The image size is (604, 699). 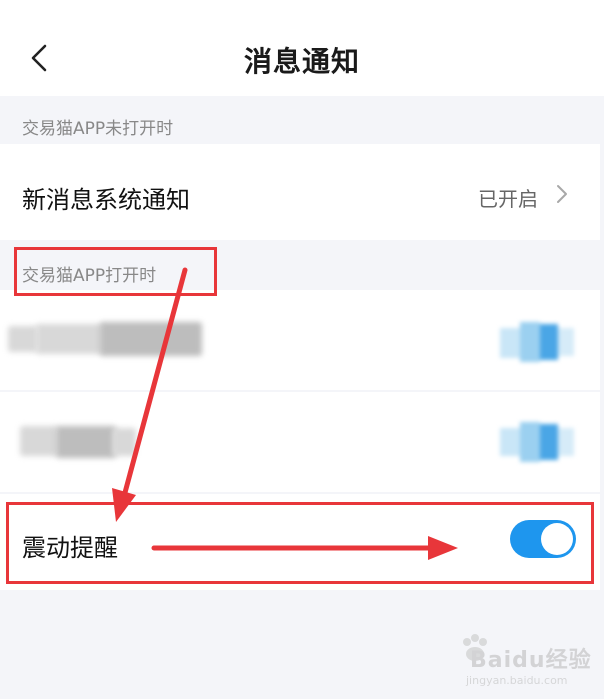 What do you see at coordinates (300, 192) in the screenshot?
I see `new-message-notification-row: 新消息系统通知 已开启` at bounding box center [300, 192].